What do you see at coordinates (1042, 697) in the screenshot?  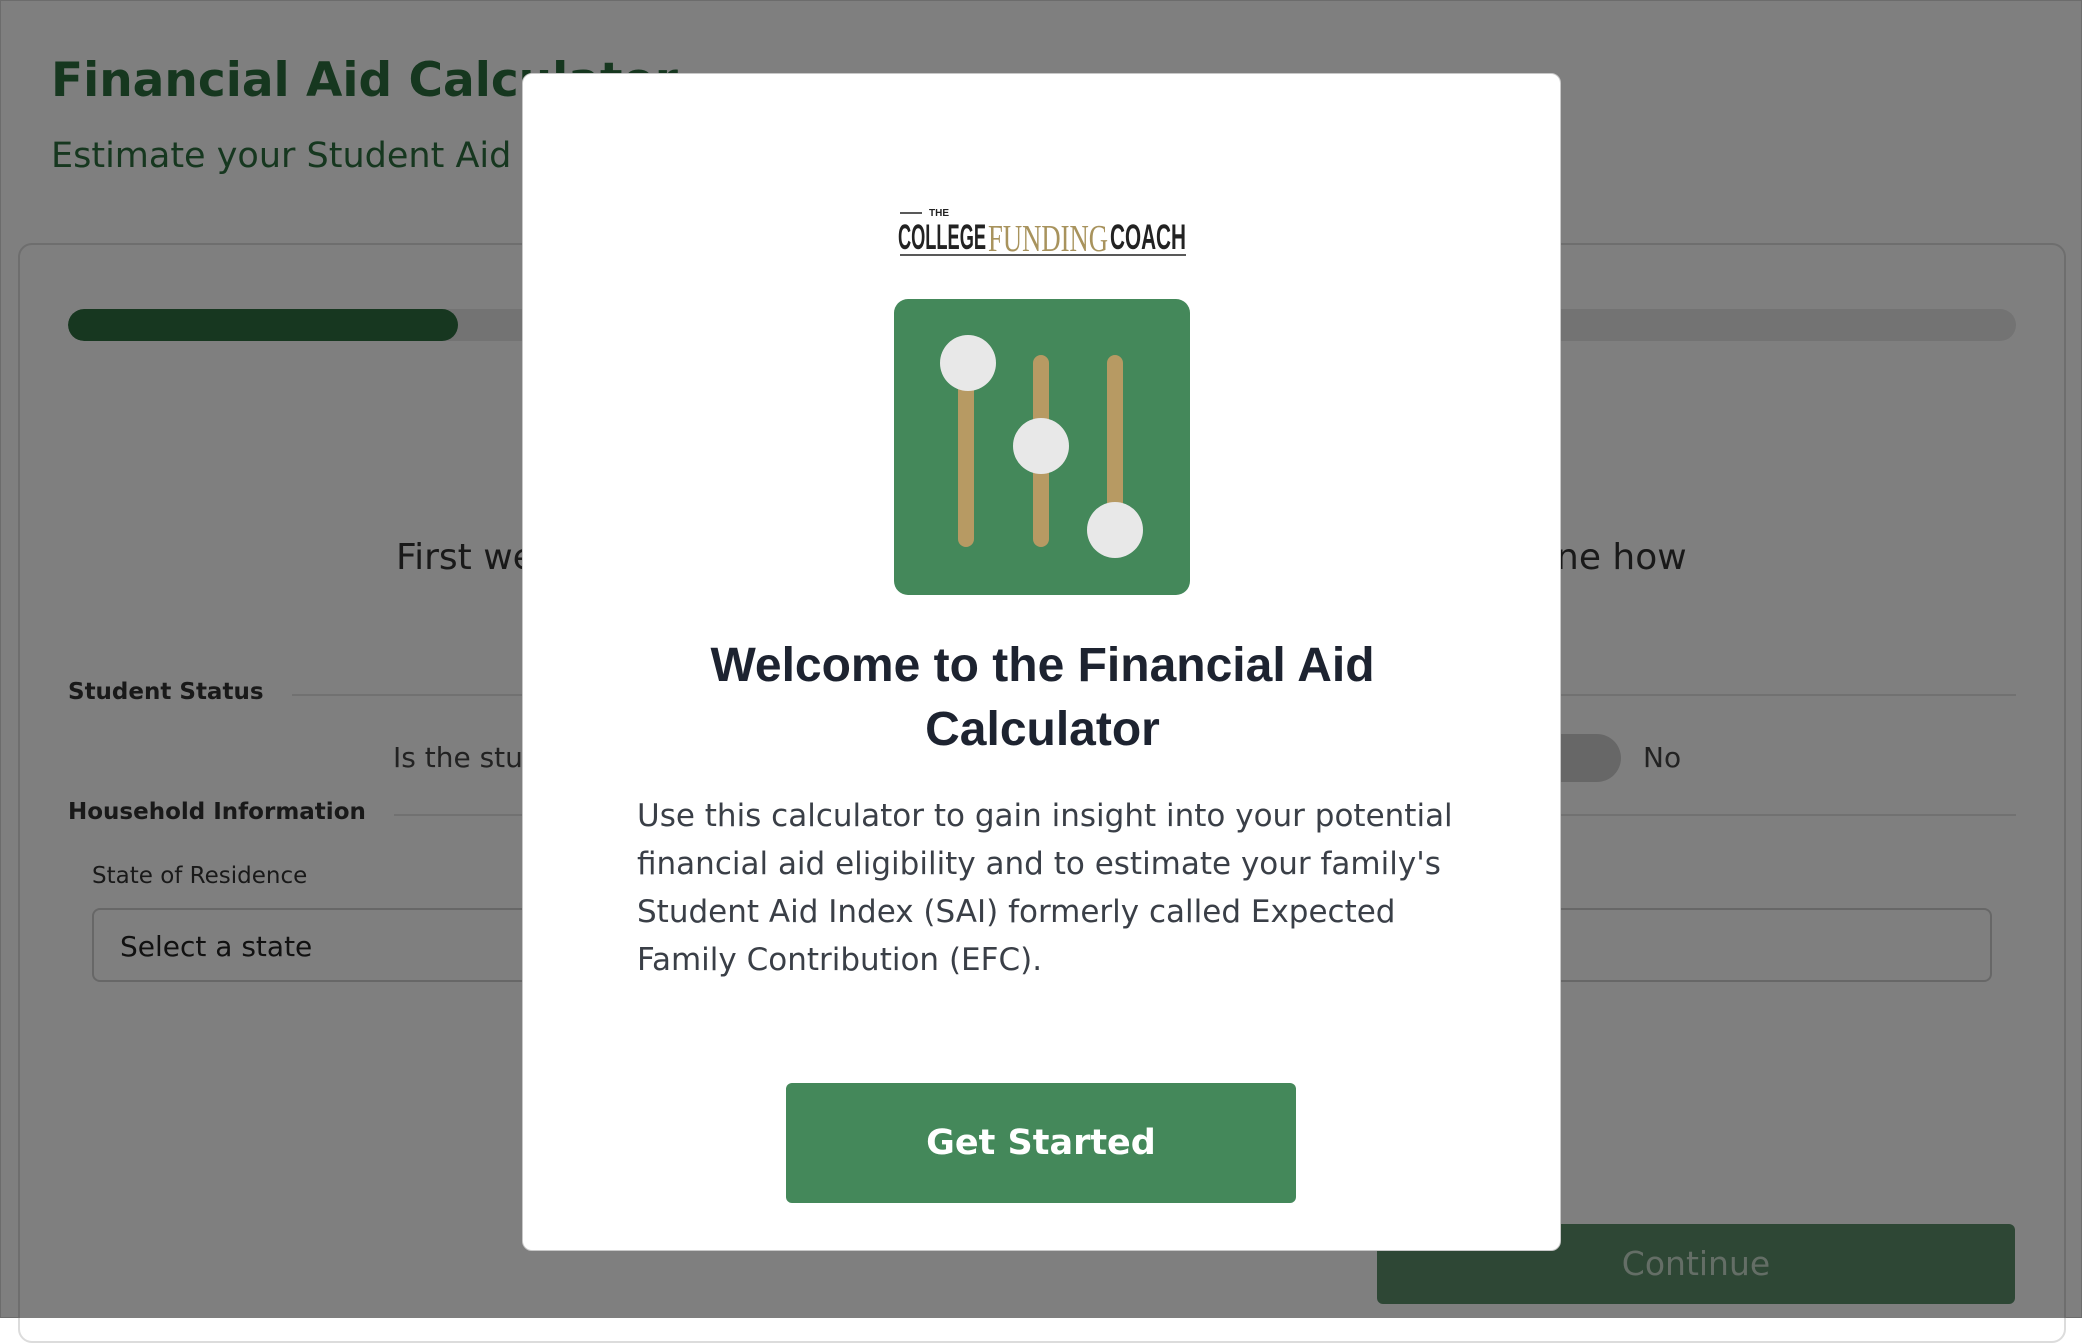 I see `modal-title: Welcome to the Financial Aid Calculator` at bounding box center [1042, 697].